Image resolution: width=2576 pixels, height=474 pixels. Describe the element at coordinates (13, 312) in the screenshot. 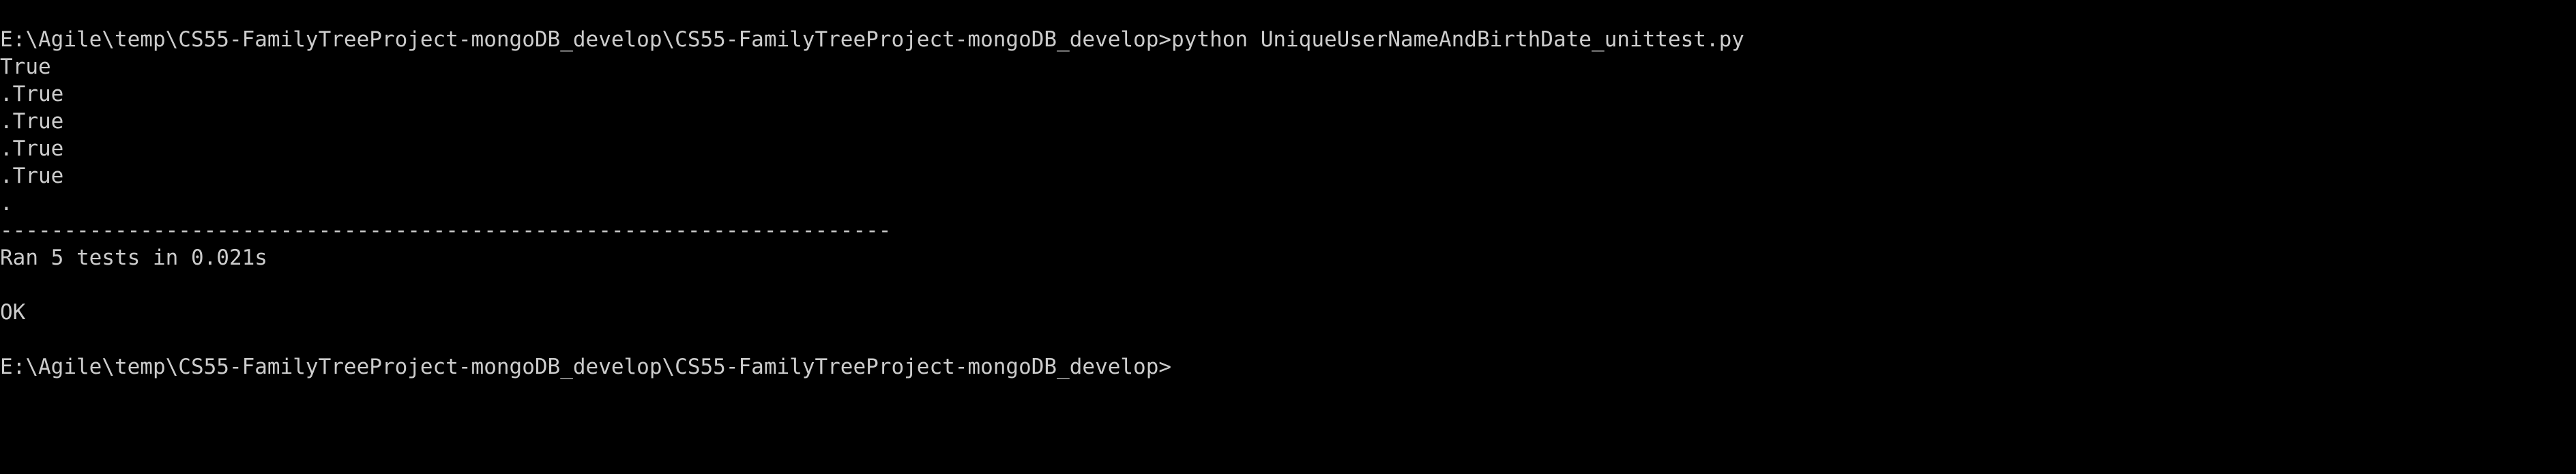

I see `test-result-line: OK` at that location.